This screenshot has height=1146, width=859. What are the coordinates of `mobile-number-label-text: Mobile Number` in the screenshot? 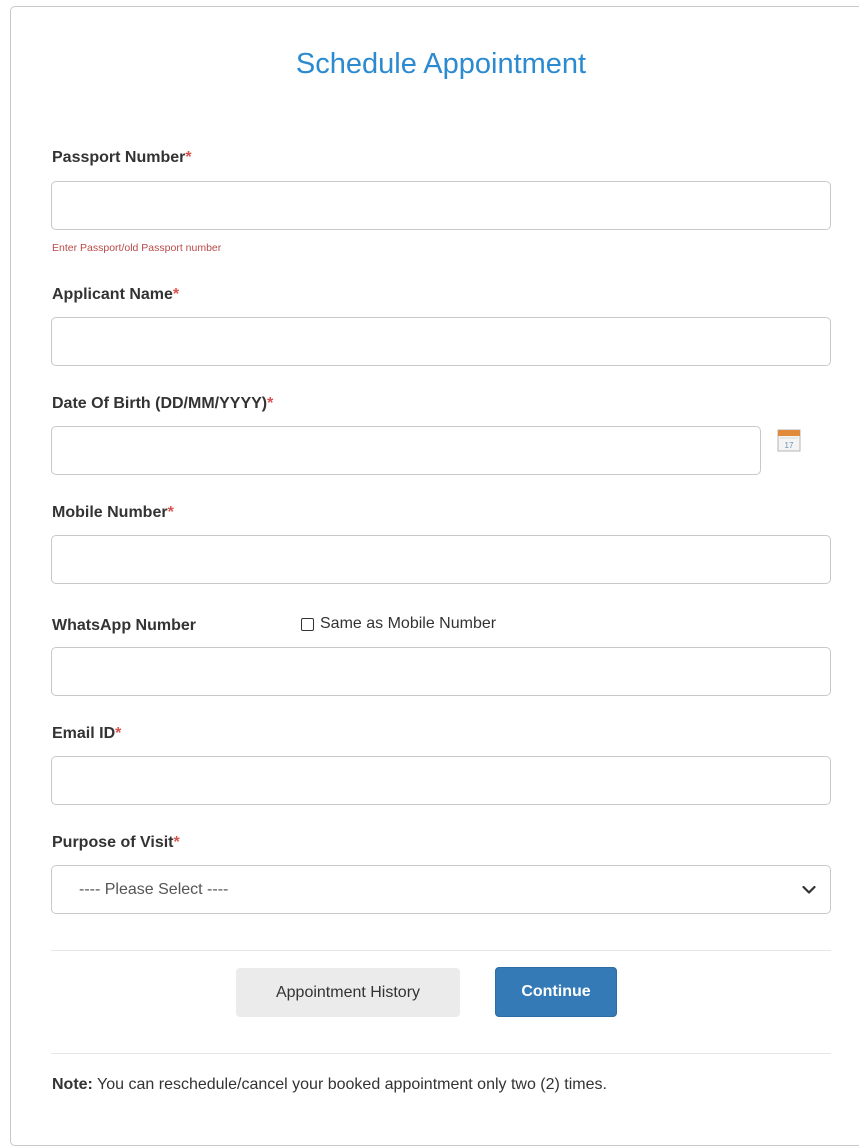 It's located at (110, 512).